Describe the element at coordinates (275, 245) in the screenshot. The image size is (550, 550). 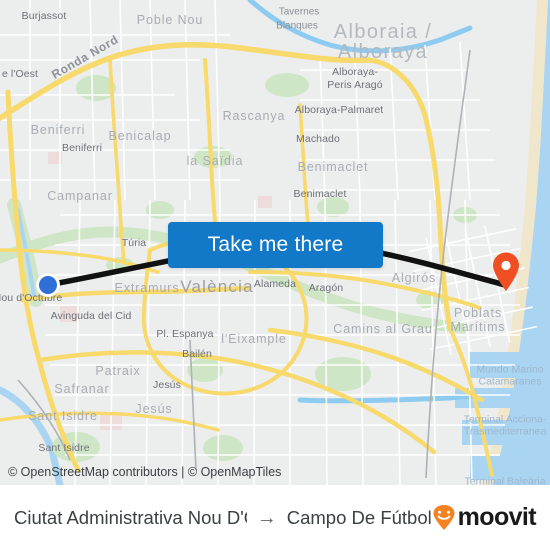
I see `take-me-there-button: Take me there` at that location.